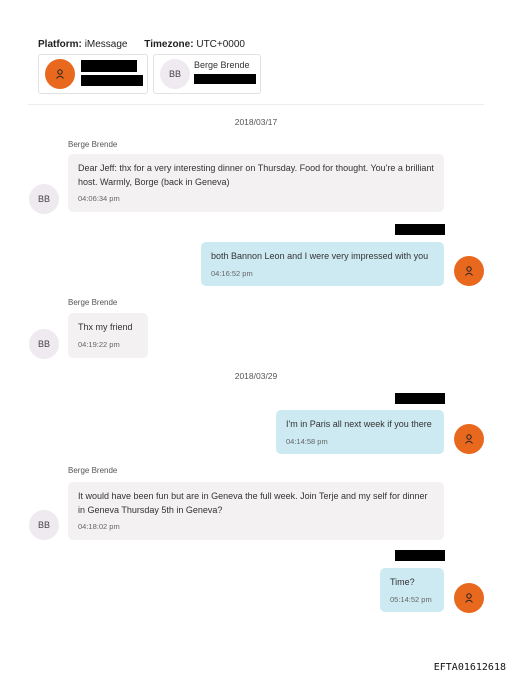 Image resolution: width=512 pixels, height=678 pixels. What do you see at coordinates (169, 44) in the screenshot?
I see `timezone-label: Timezone:` at bounding box center [169, 44].